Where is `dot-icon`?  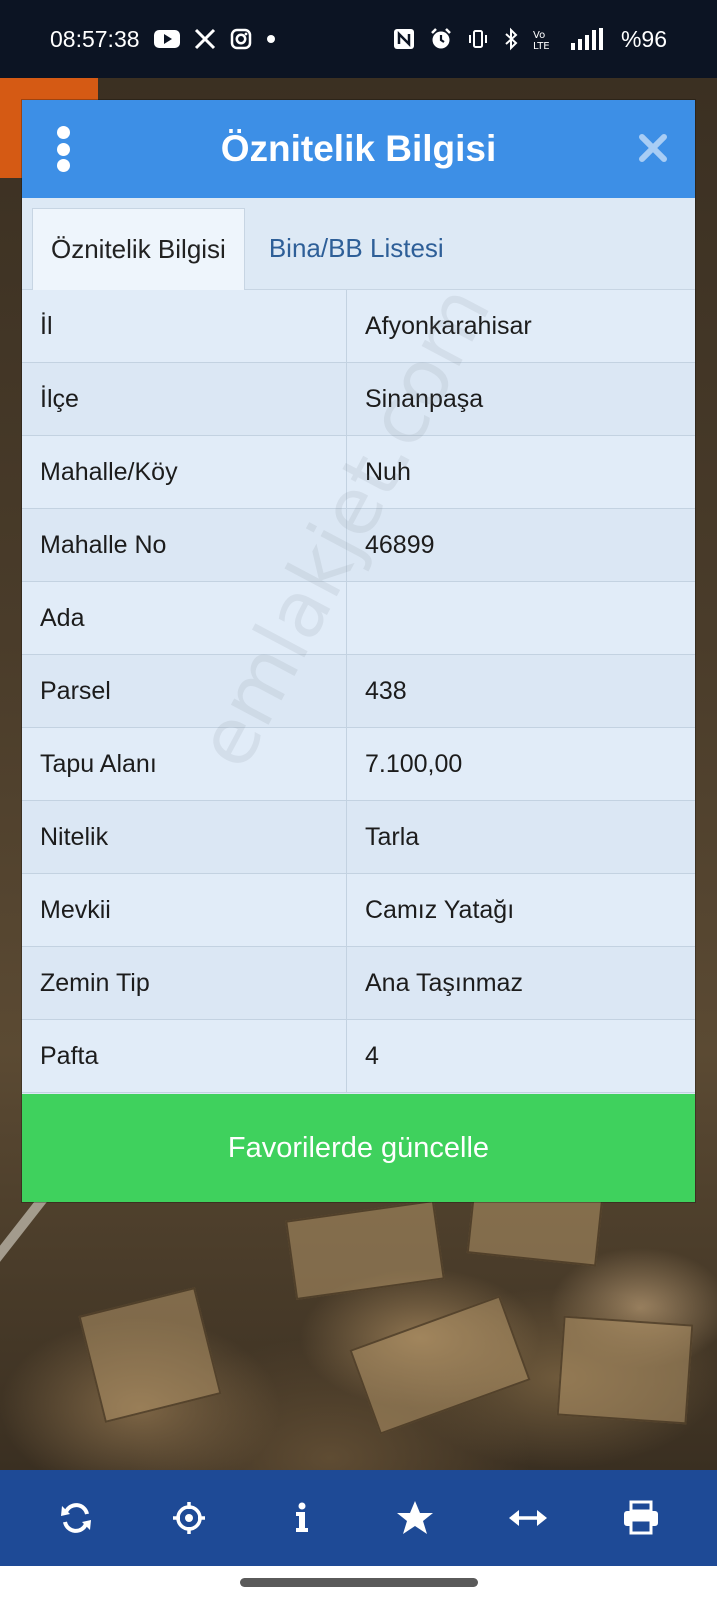
dot-icon is located at coordinates (270, 39).